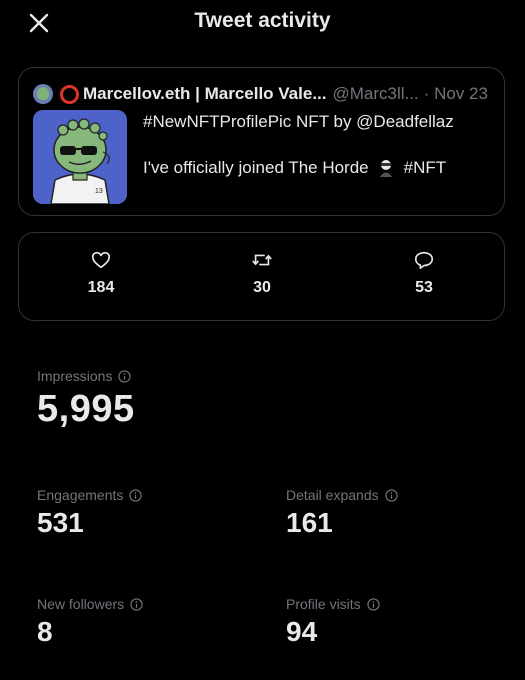 The height and width of the screenshot is (680, 525). I want to click on ninja-emoji-icon, so click(385, 168).